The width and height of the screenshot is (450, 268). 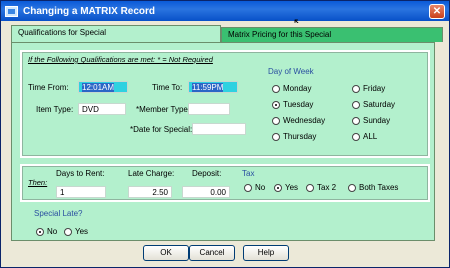 I want to click on close-icon: ✕, so click(x=437, y=11).